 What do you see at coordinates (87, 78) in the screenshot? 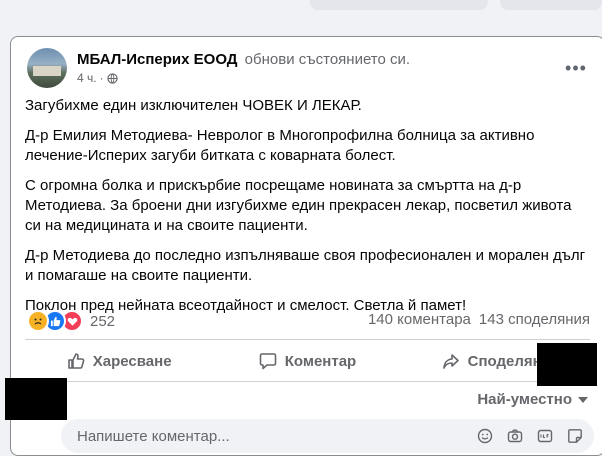
I see `post-time-link: 4 ч.` at bounding box center [87, 78].